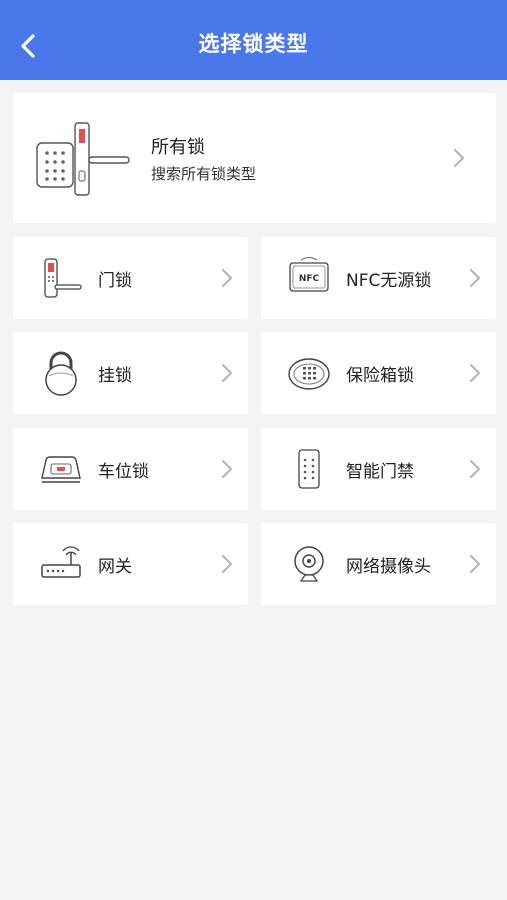 This screenshot has height=900, width=507. Describe the element at coordinates (83, 159) in the screenshot. I see `door-lock-keypad-icon` at that location.